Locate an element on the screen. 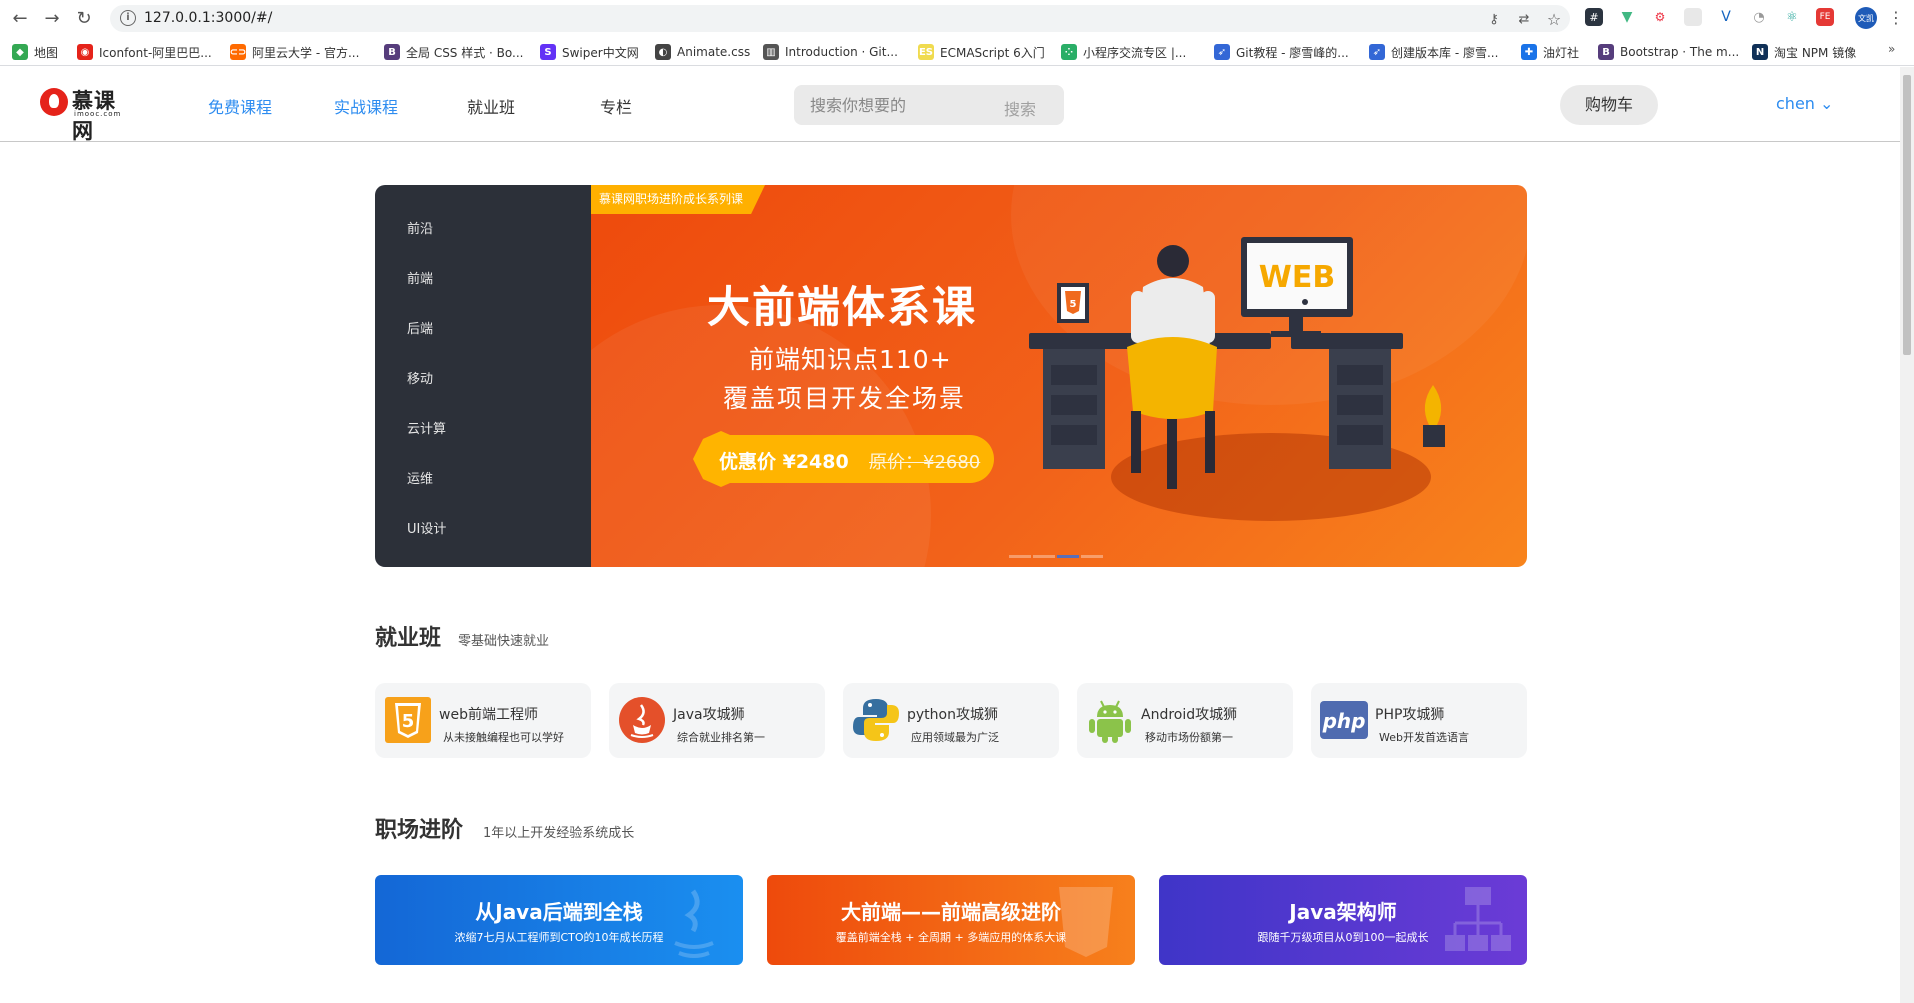 The height and width of the screenshot is (1003, 1914). bookmark-star-icon: ☆ is located at coordinates (1554, 19).